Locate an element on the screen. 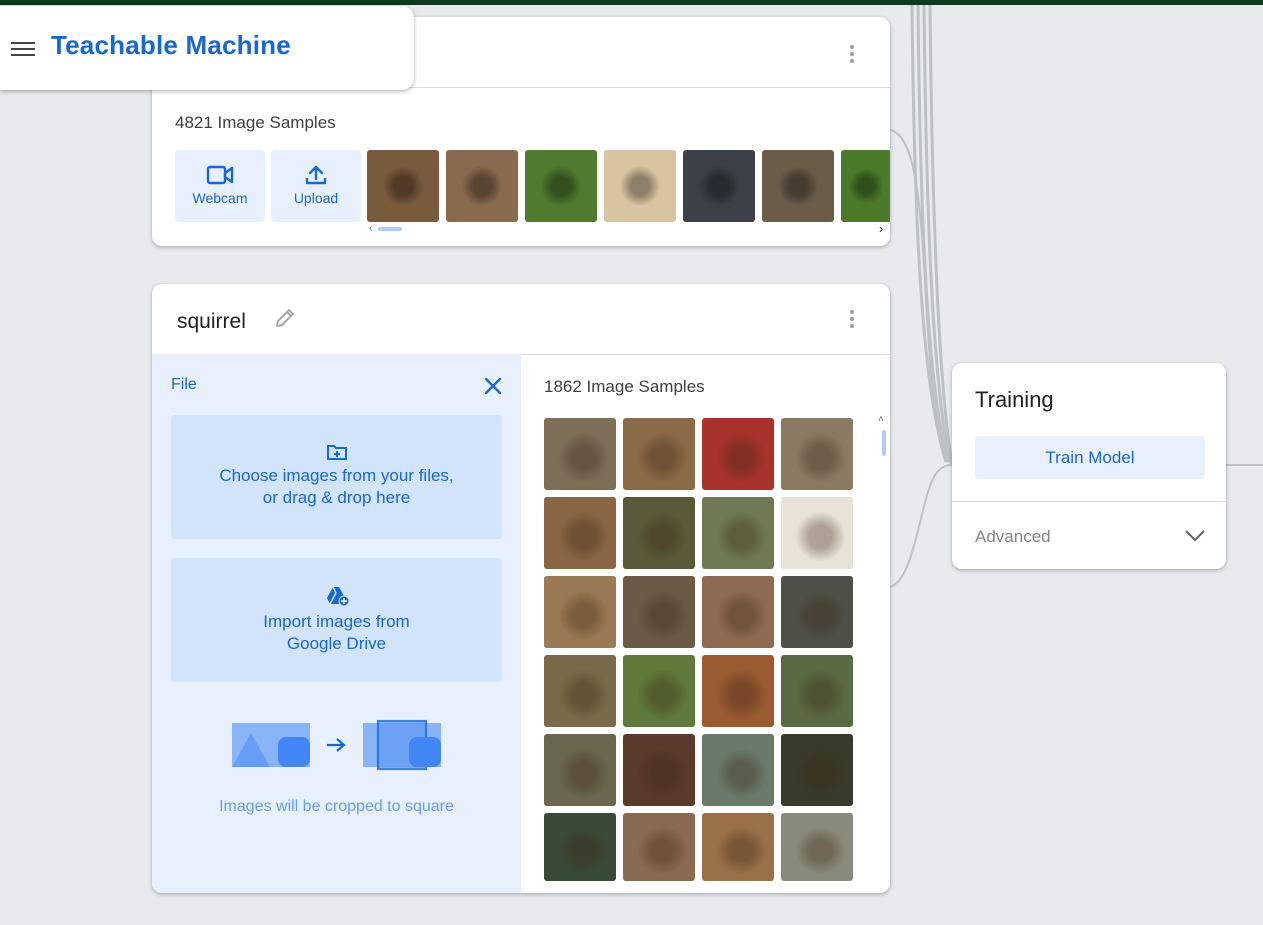  choose-files-line1: Choose images from your files, is located at coordinates (336, 475).